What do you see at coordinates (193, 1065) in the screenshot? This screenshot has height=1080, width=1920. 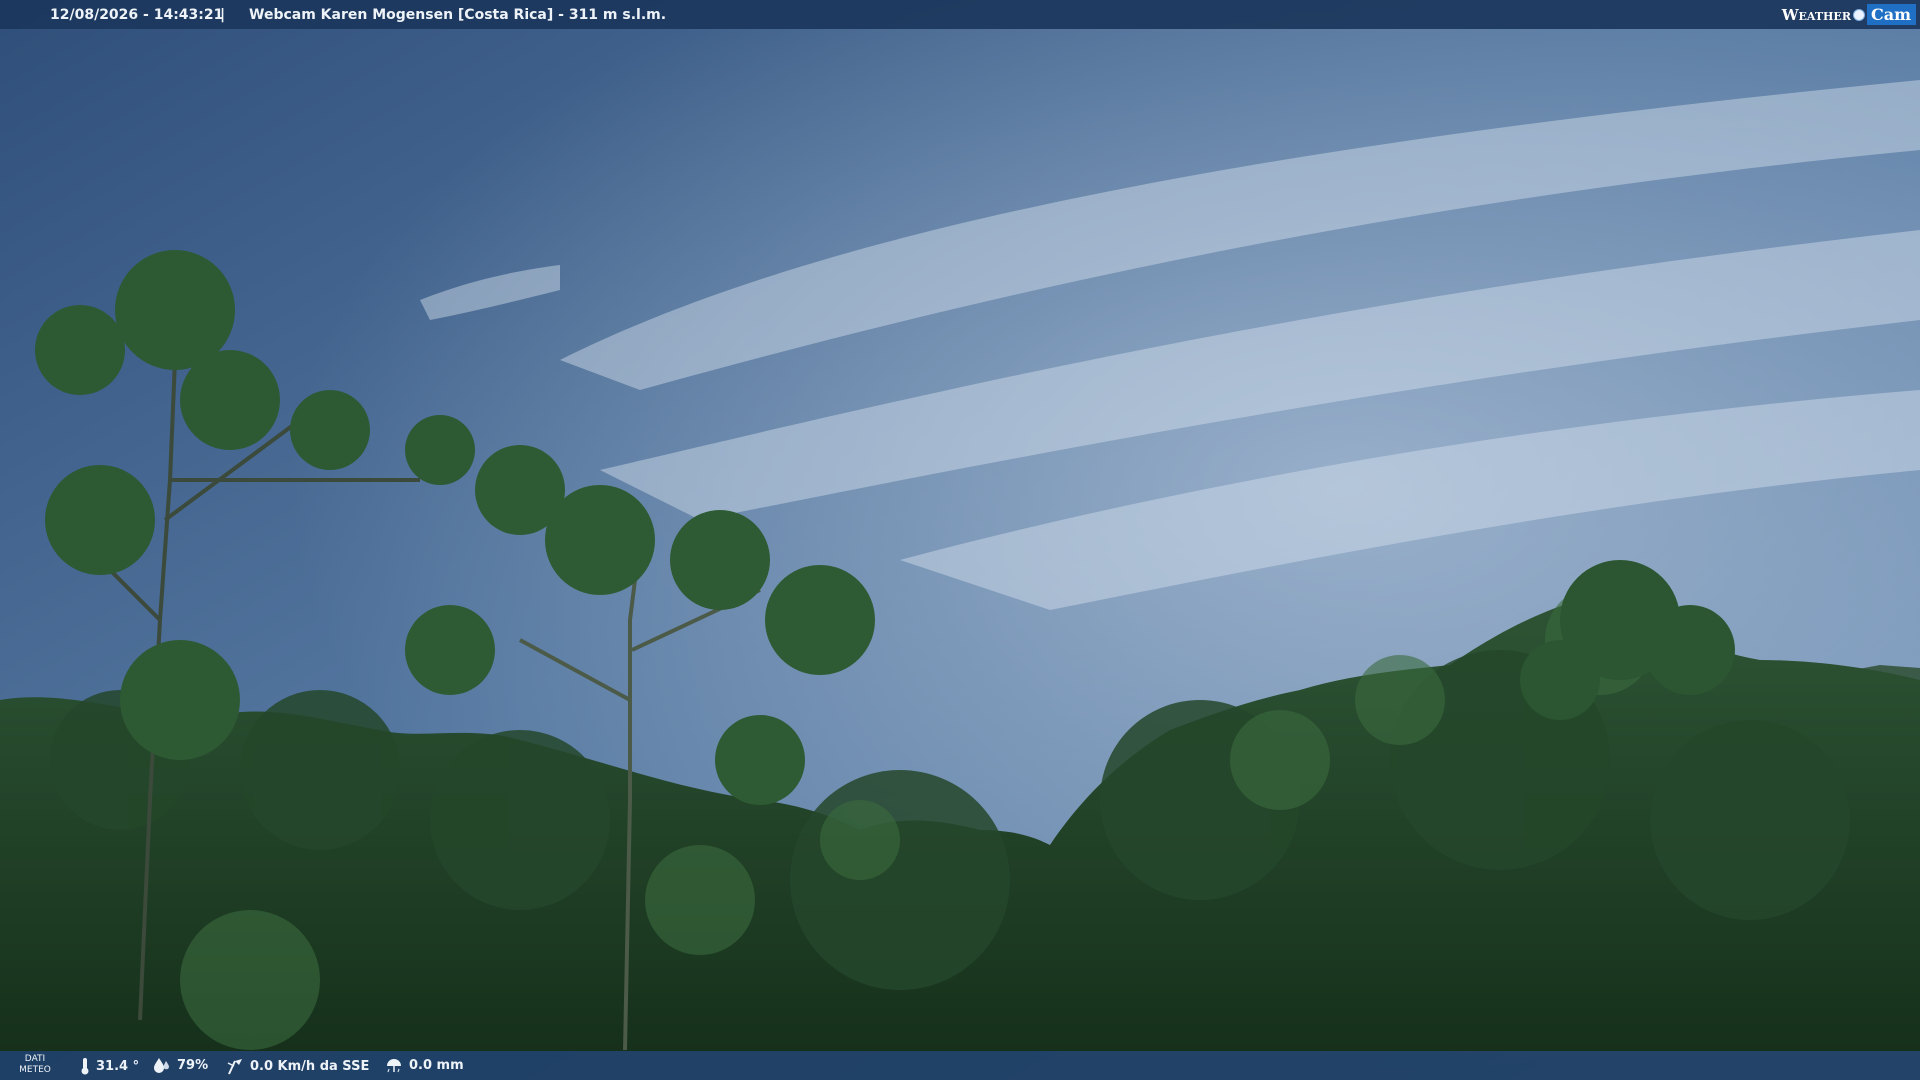 I see `humidity-value: 79%` at bounding box center [193, 1065].